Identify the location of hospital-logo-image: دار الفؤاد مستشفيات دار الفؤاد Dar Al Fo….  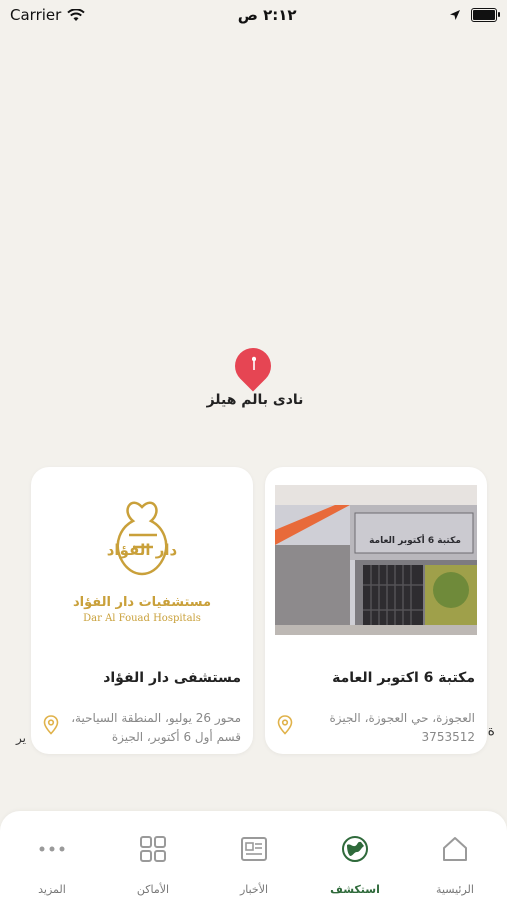
(142, 560).